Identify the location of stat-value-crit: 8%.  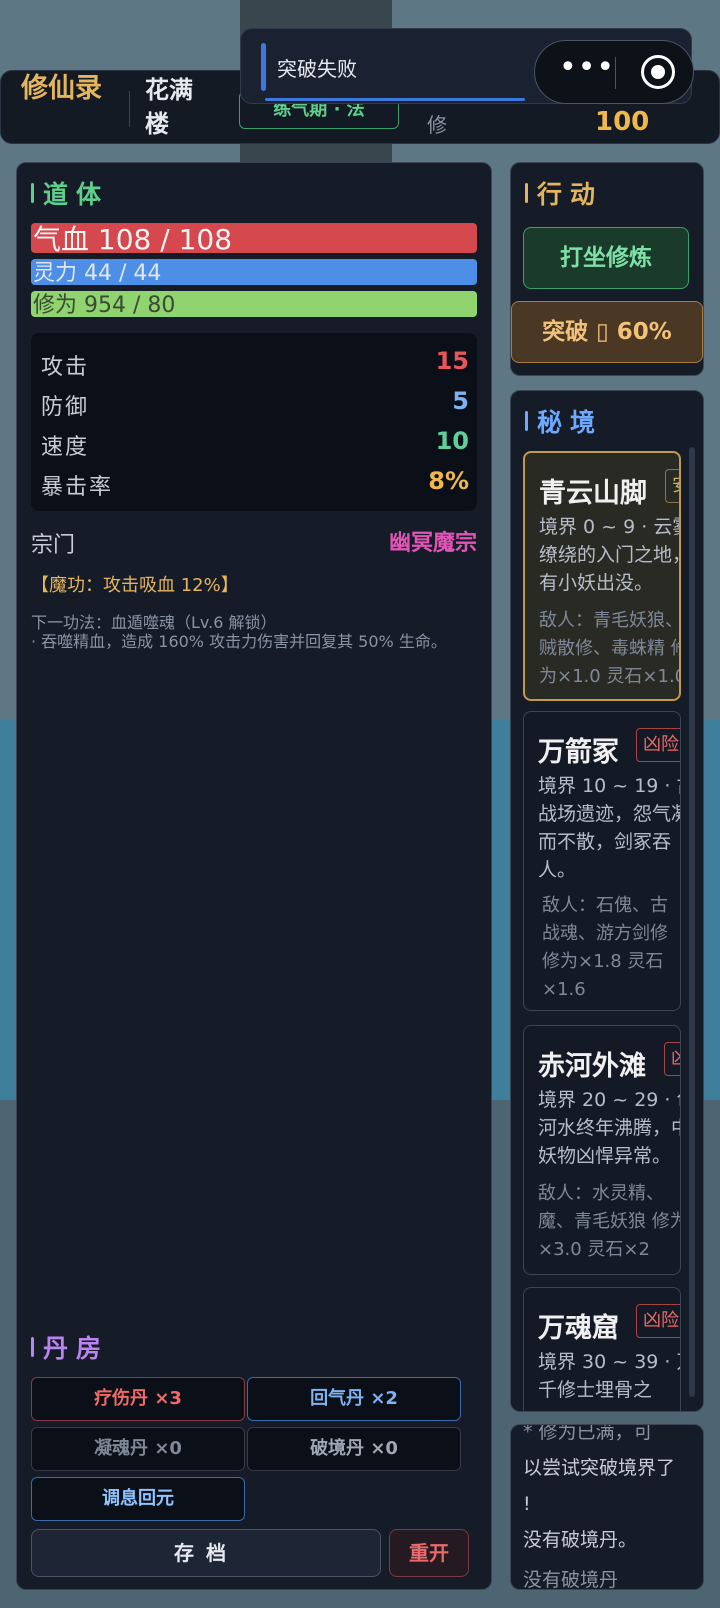
(448, 481).